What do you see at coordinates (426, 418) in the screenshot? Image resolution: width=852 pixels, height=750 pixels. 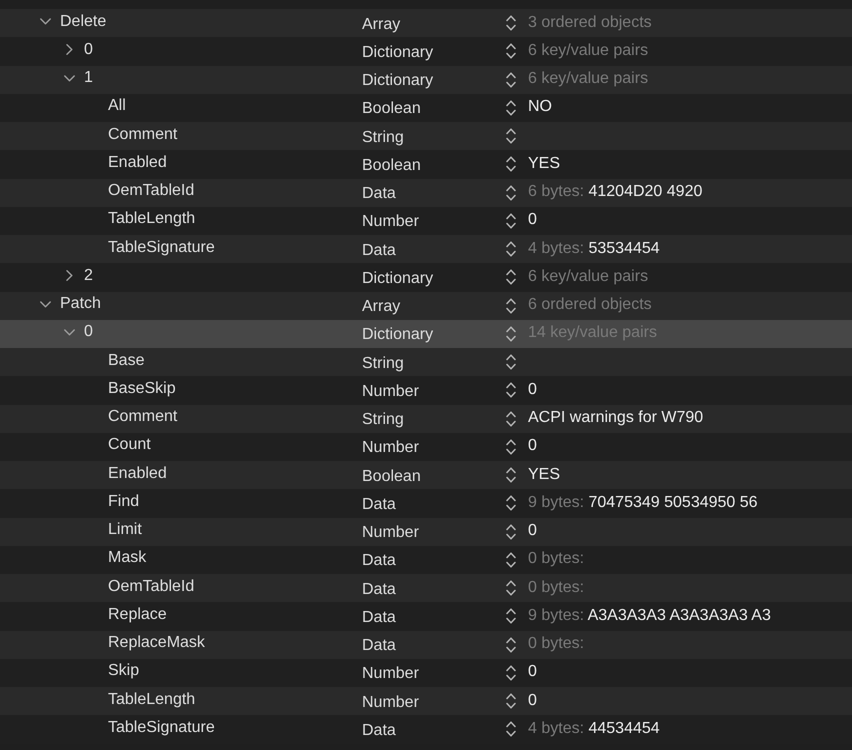 I see `outline-row: Comment String ACPI warnings for W790` at bounding box center [426, 418].